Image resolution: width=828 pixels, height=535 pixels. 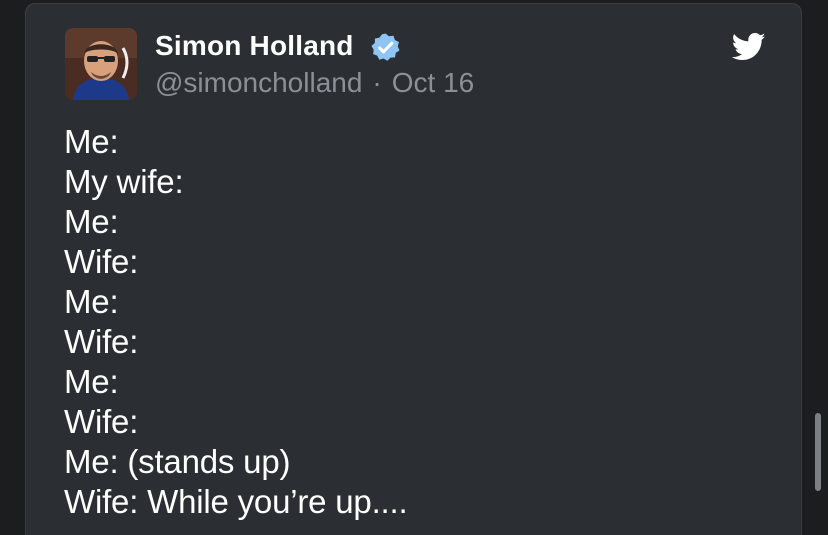 I want to click on verified-badge-icon, so click(x=385, y=47).